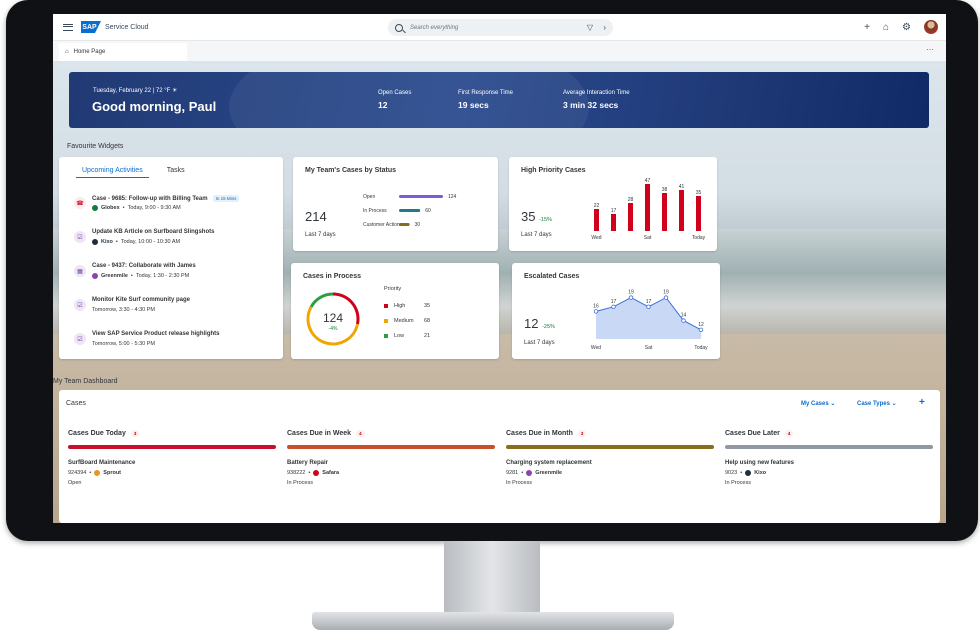 The image size is (980, 634). What do you see at coordinates (906, 27) in the screenshot?
I see `help-icon: ⚙` at bounding box center [906, 27].